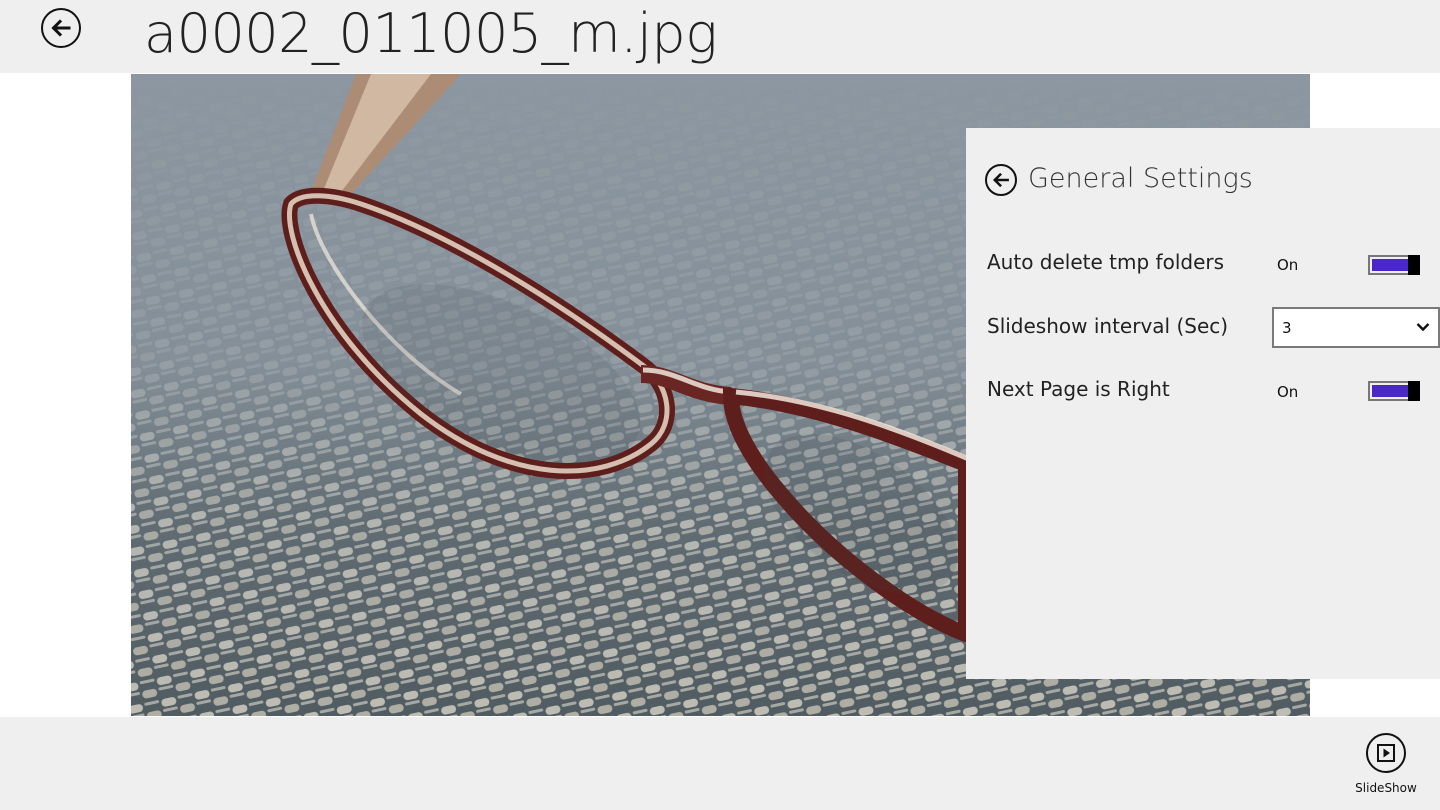 The height and width of the screenshot is (810, 1440). I want to click on slideshow-button: SlideShow, so click(1386, 768).